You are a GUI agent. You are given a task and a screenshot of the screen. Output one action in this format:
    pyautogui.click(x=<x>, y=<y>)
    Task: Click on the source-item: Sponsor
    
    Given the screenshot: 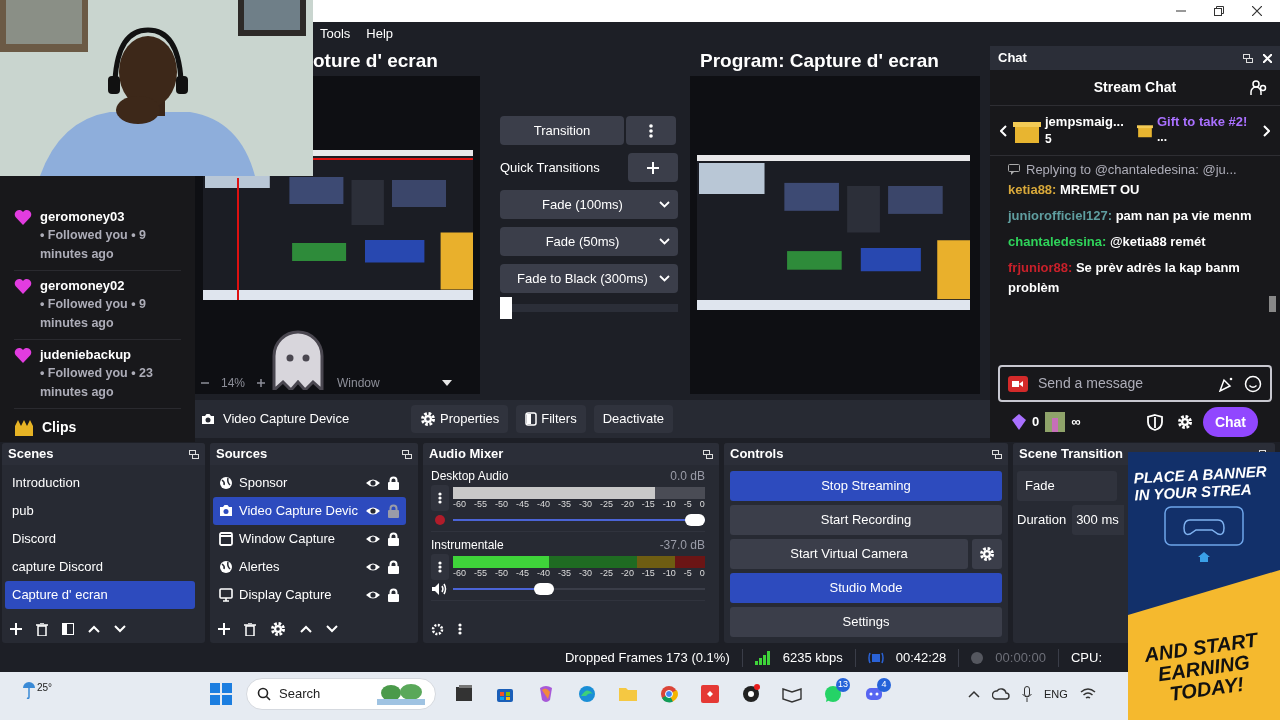 What is the action you would take?
    pyautogui.click(x=309, y=483)
    